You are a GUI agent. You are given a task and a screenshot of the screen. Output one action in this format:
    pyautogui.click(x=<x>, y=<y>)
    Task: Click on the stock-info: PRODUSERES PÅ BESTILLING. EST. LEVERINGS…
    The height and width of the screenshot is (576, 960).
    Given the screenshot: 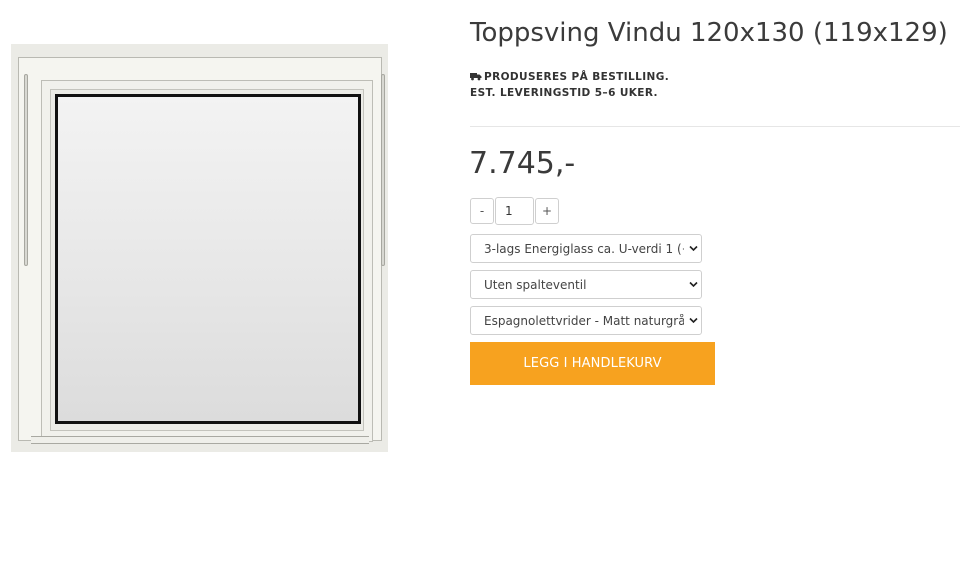 What is the action you would take?
    pyautogui.click(x=569, y=85)
    